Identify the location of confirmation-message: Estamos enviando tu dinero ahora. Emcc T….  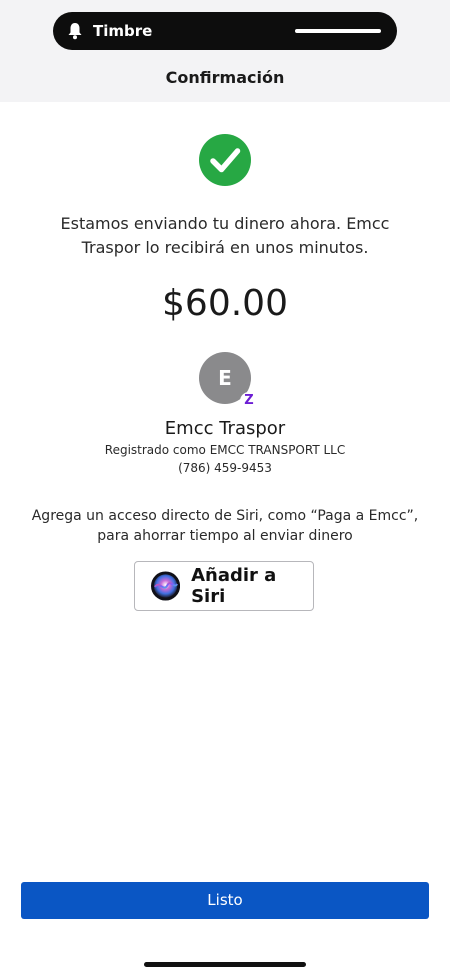
(225, 235).